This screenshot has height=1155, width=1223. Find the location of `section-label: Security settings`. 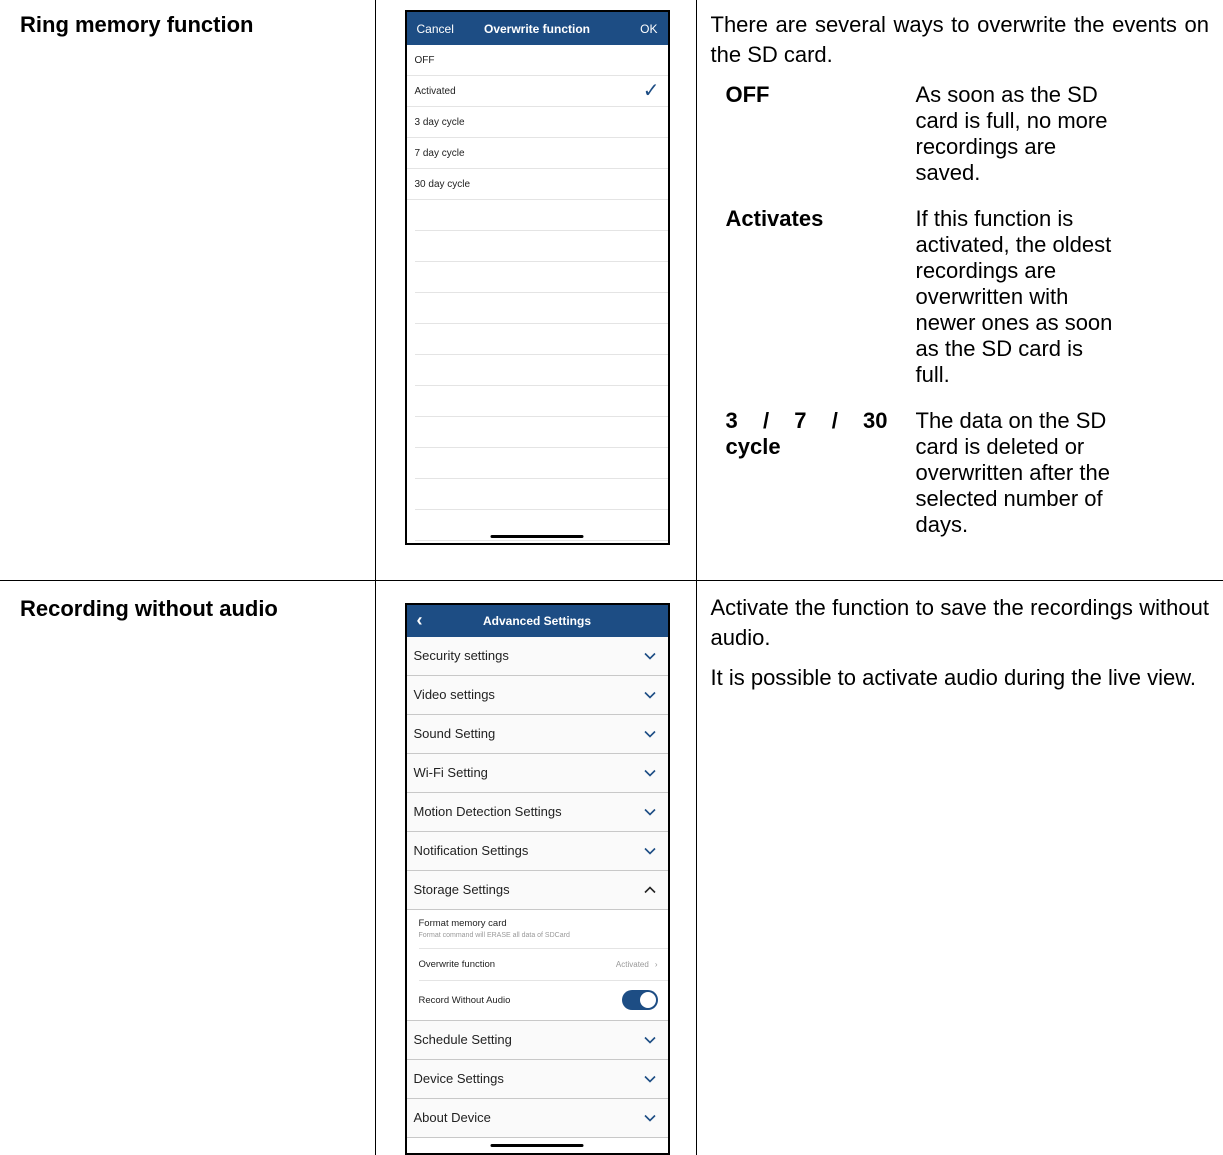

section-label: Security settings is located at coordinates (461, 655).